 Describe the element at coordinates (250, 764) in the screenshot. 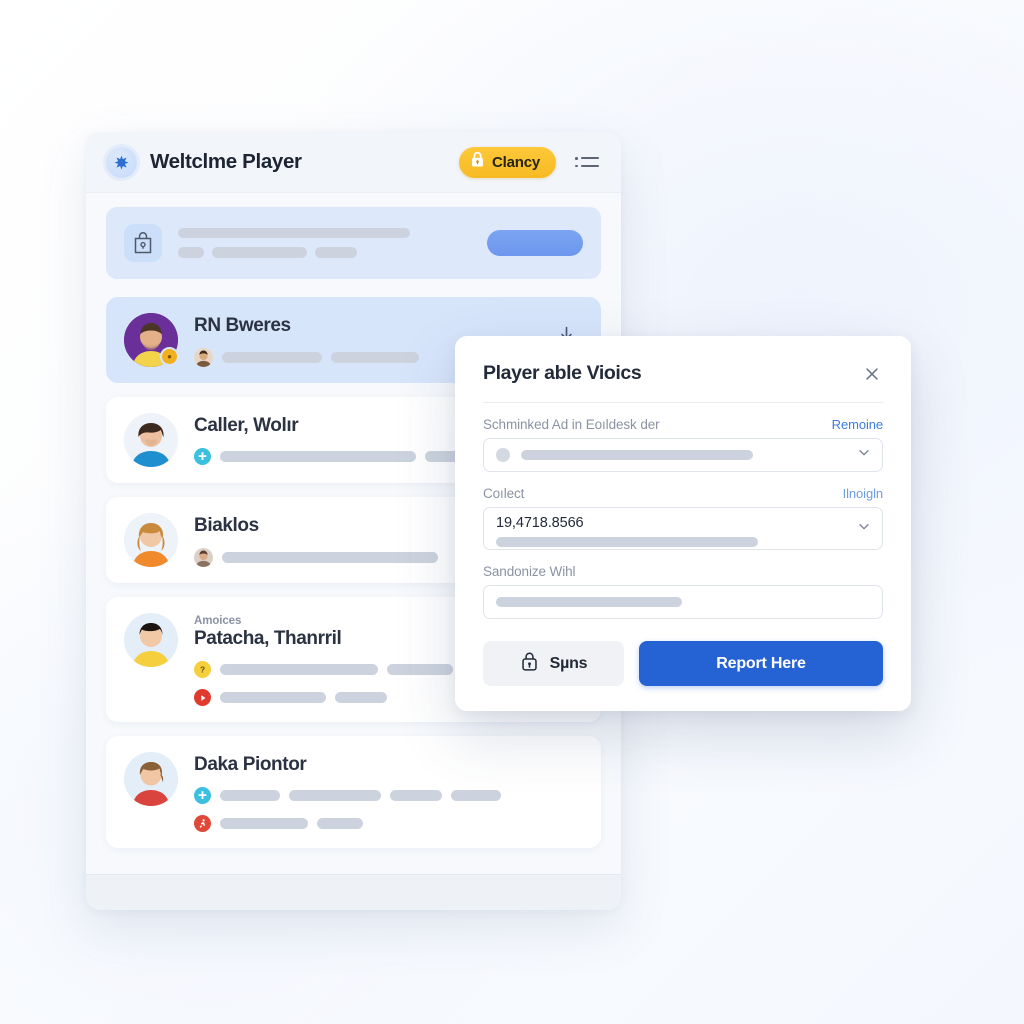

I see `list-item-name: Daka Piontor` at that location.